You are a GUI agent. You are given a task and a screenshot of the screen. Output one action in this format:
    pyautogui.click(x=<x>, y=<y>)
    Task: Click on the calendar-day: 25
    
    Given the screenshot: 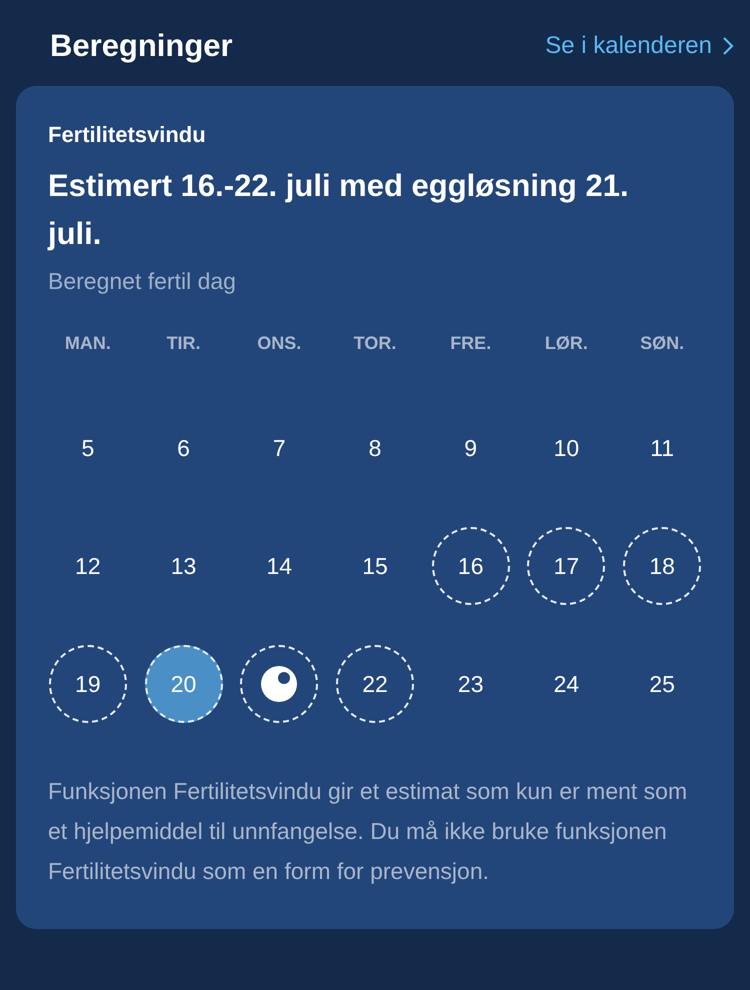 What is the action you would take?
    pyautogui.click(x=662, y=684)
    